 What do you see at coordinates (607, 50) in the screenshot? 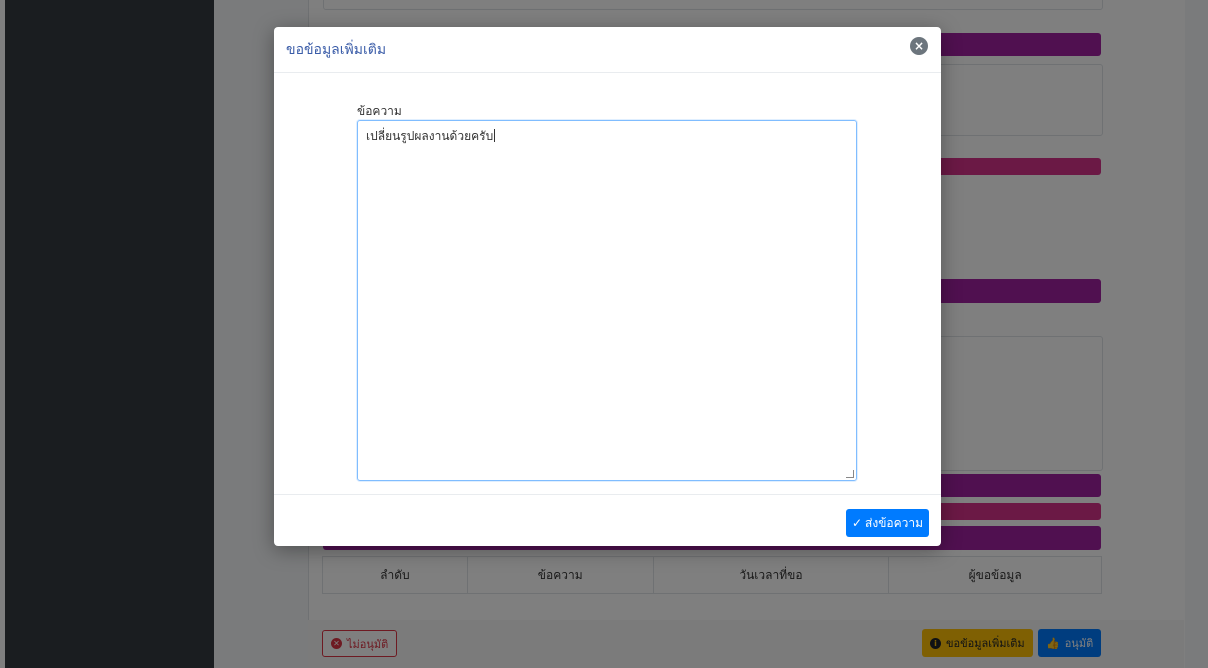
I see `modal-header: ขอข้อมูลเพิ่มเติม ×` at bounding box center [607, 50].